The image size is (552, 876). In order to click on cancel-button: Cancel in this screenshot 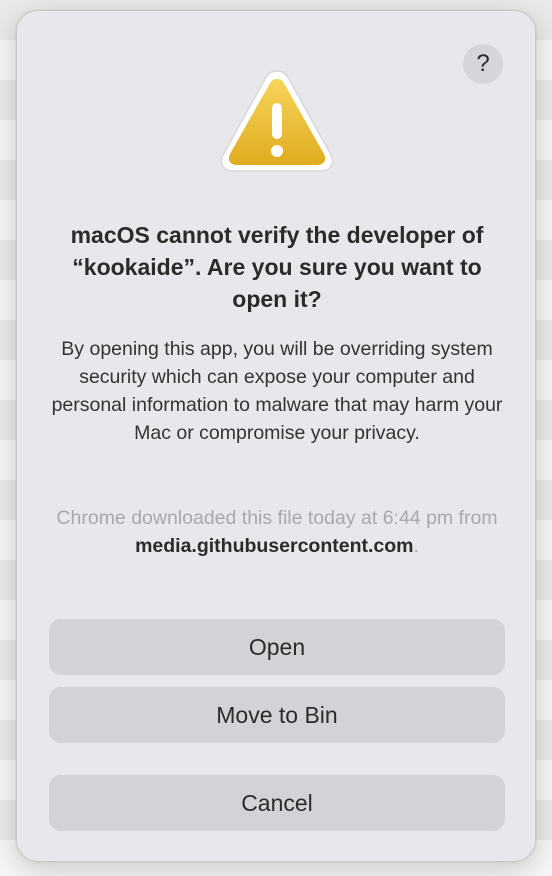, I will do `click(277, 803)`.